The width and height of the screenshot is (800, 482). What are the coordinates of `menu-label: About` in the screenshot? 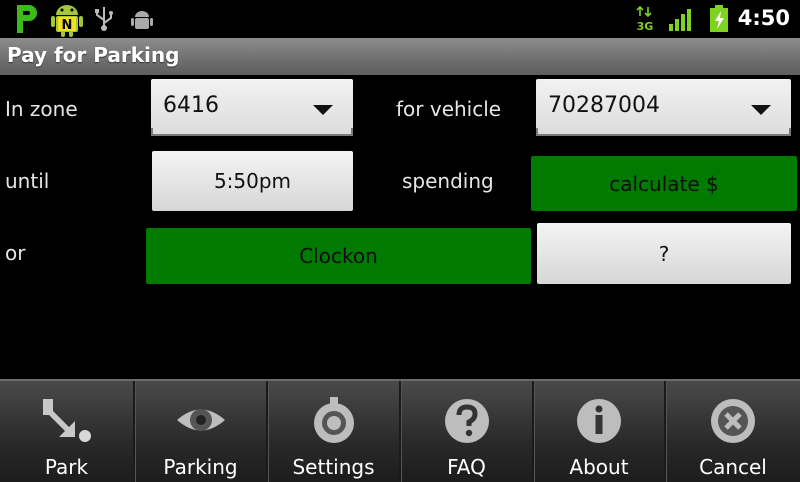 It's located at (599, 467).